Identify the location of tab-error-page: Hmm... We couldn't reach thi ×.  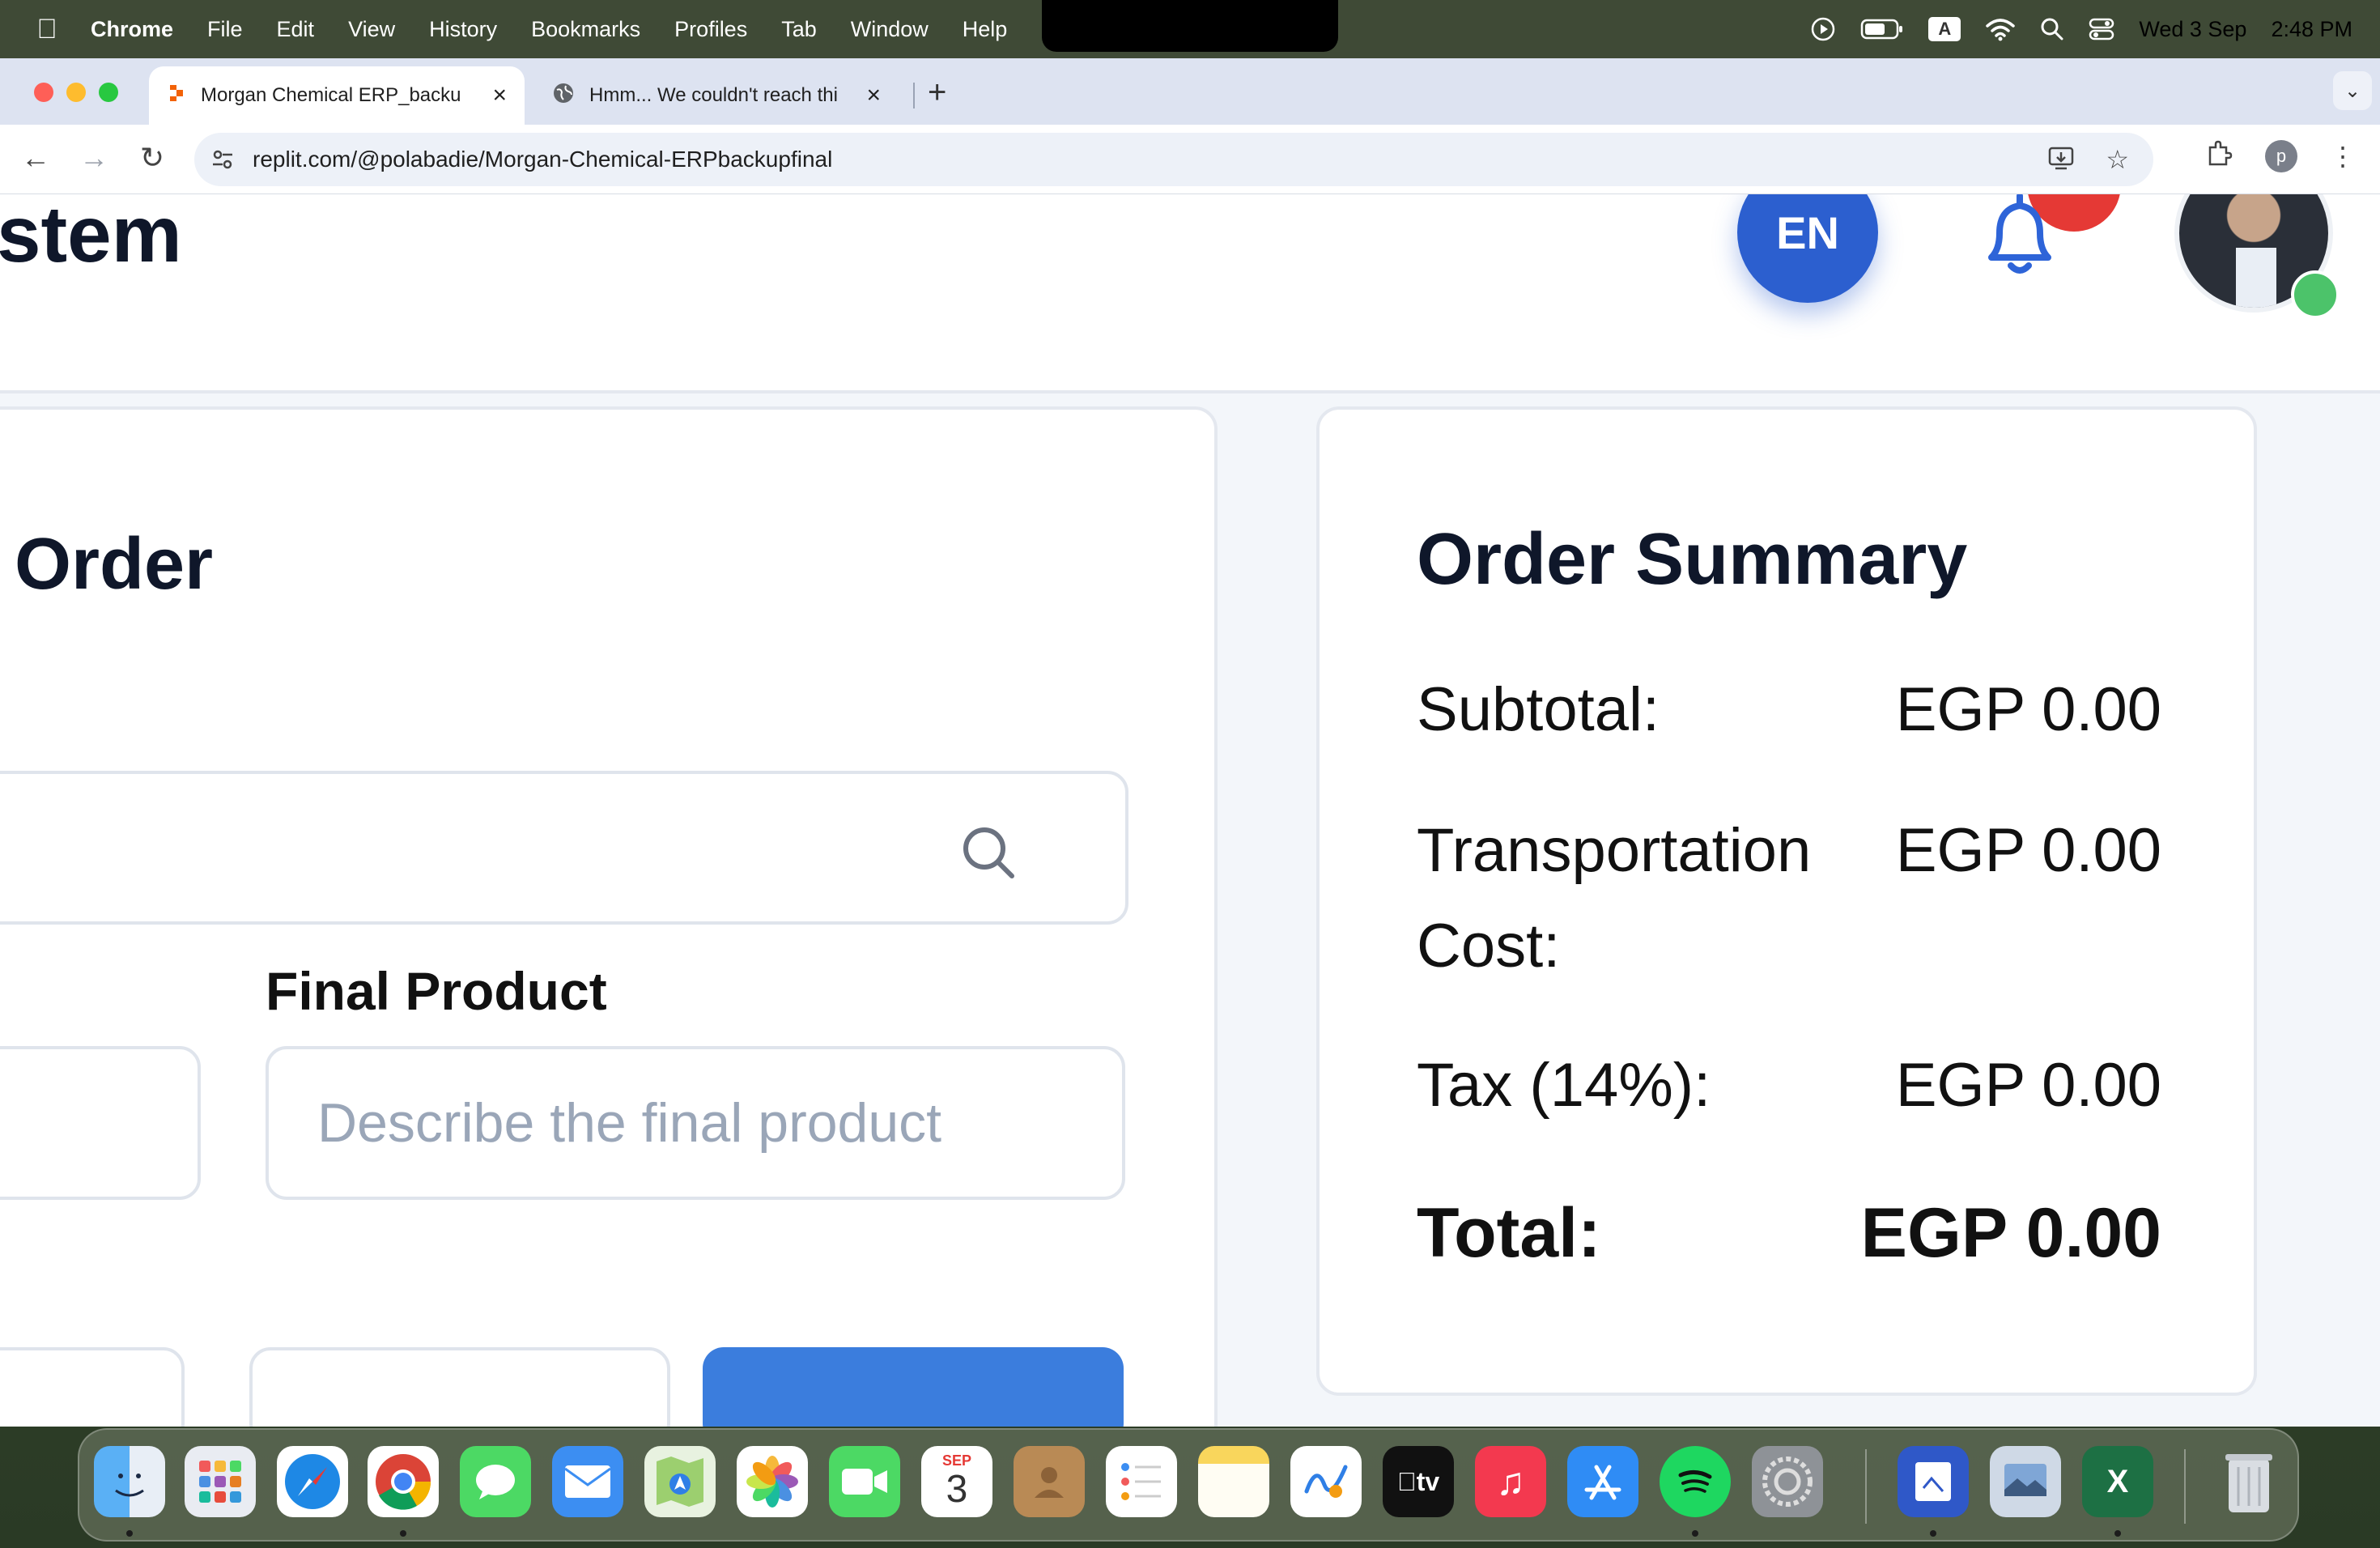
(716, 96).